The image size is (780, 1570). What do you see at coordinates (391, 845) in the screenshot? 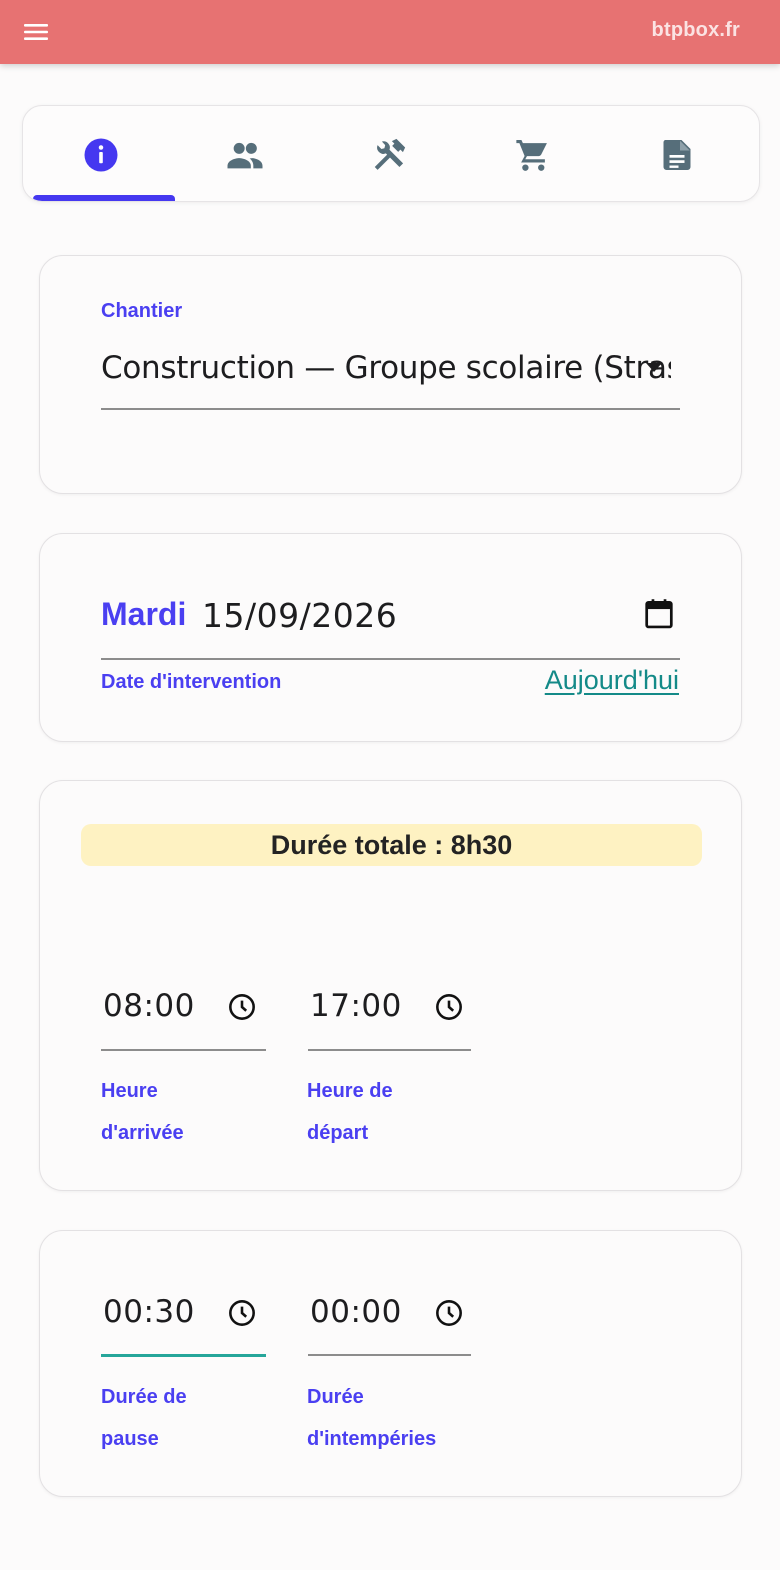
I see `total-duration-banner: Durée totale : 8h30` at bounding box center [391, 845].